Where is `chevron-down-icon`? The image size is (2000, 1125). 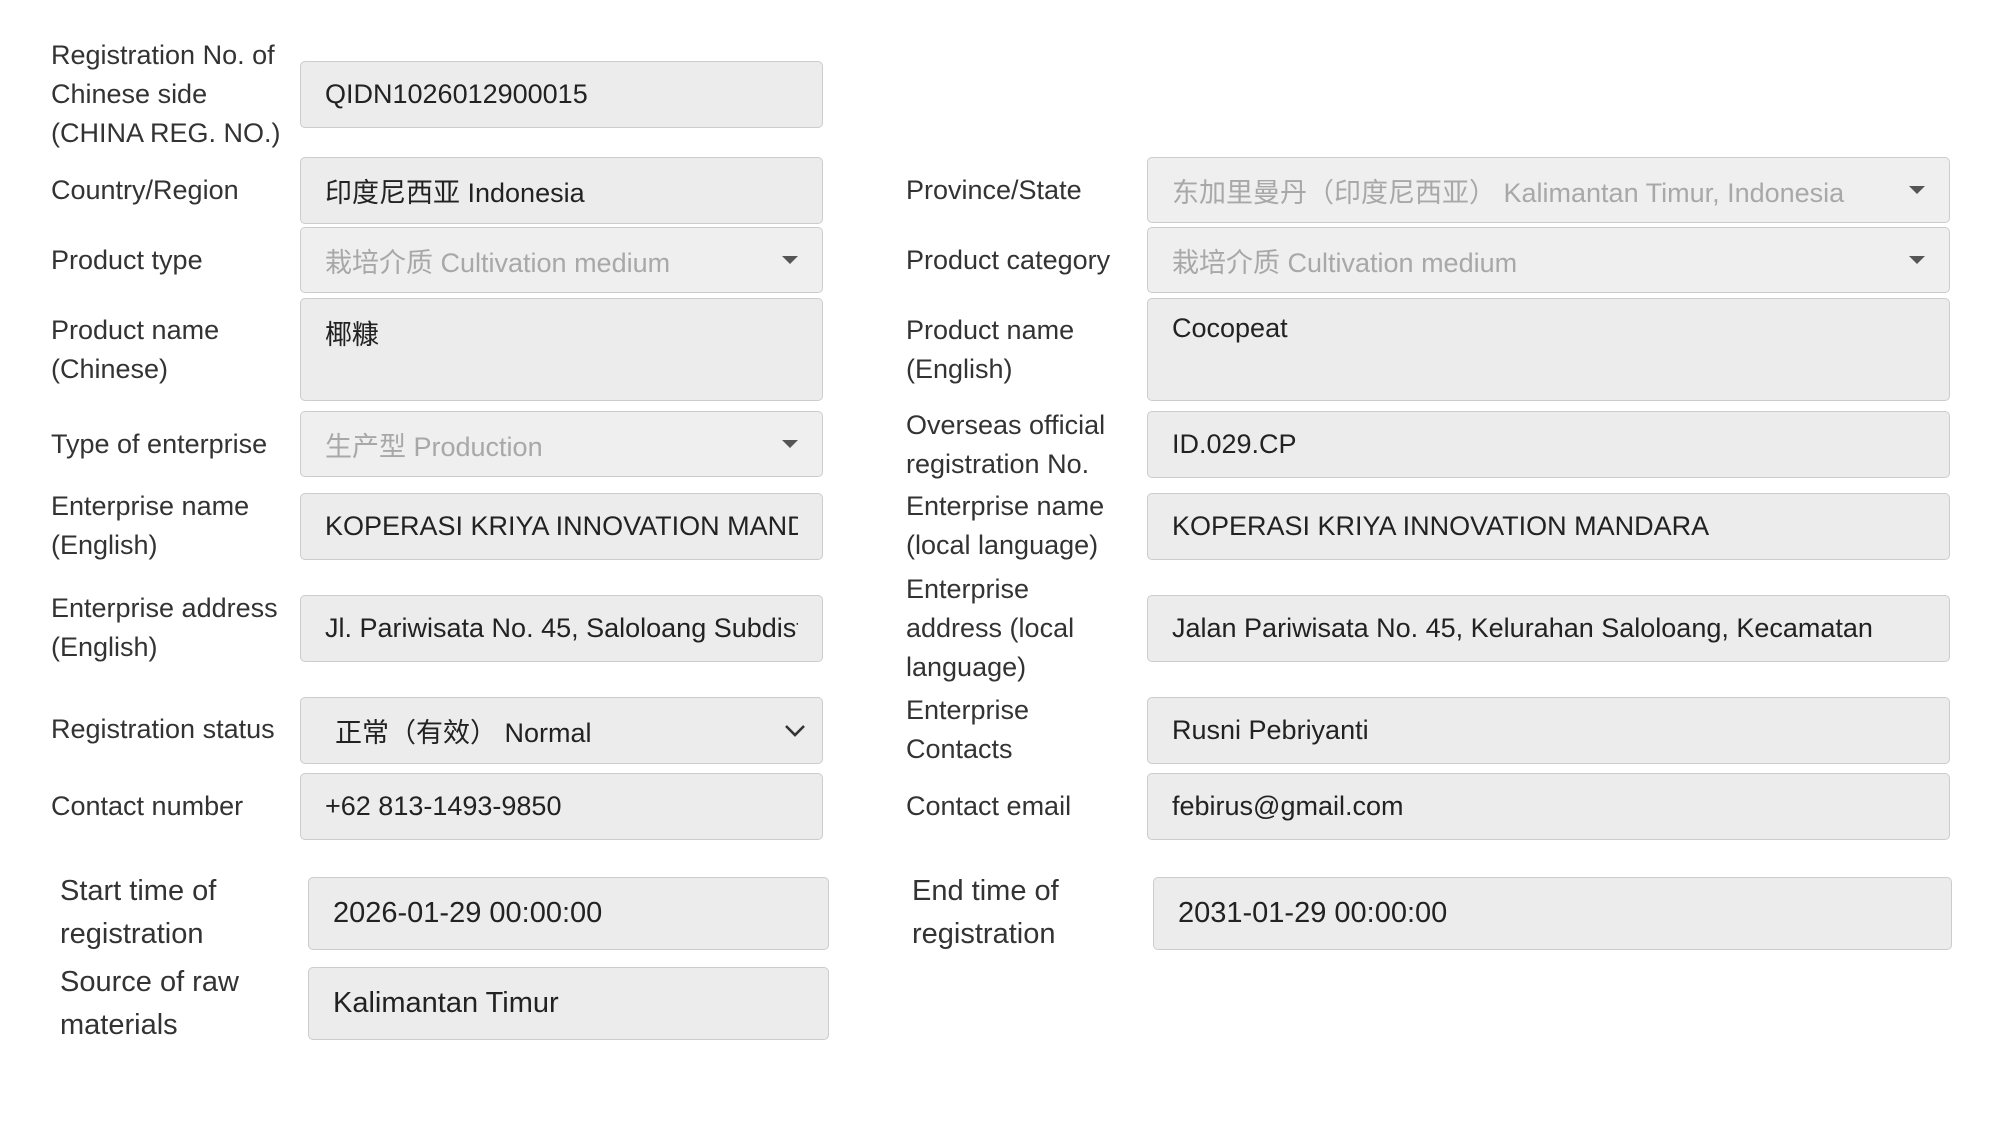 chevron-down-icon is located at coordinates (795, 730).